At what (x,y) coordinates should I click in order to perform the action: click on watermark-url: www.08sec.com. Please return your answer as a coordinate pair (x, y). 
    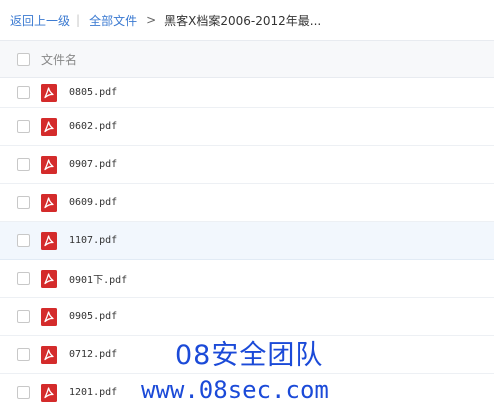
    Looking at the image, I should click on (235, 390).